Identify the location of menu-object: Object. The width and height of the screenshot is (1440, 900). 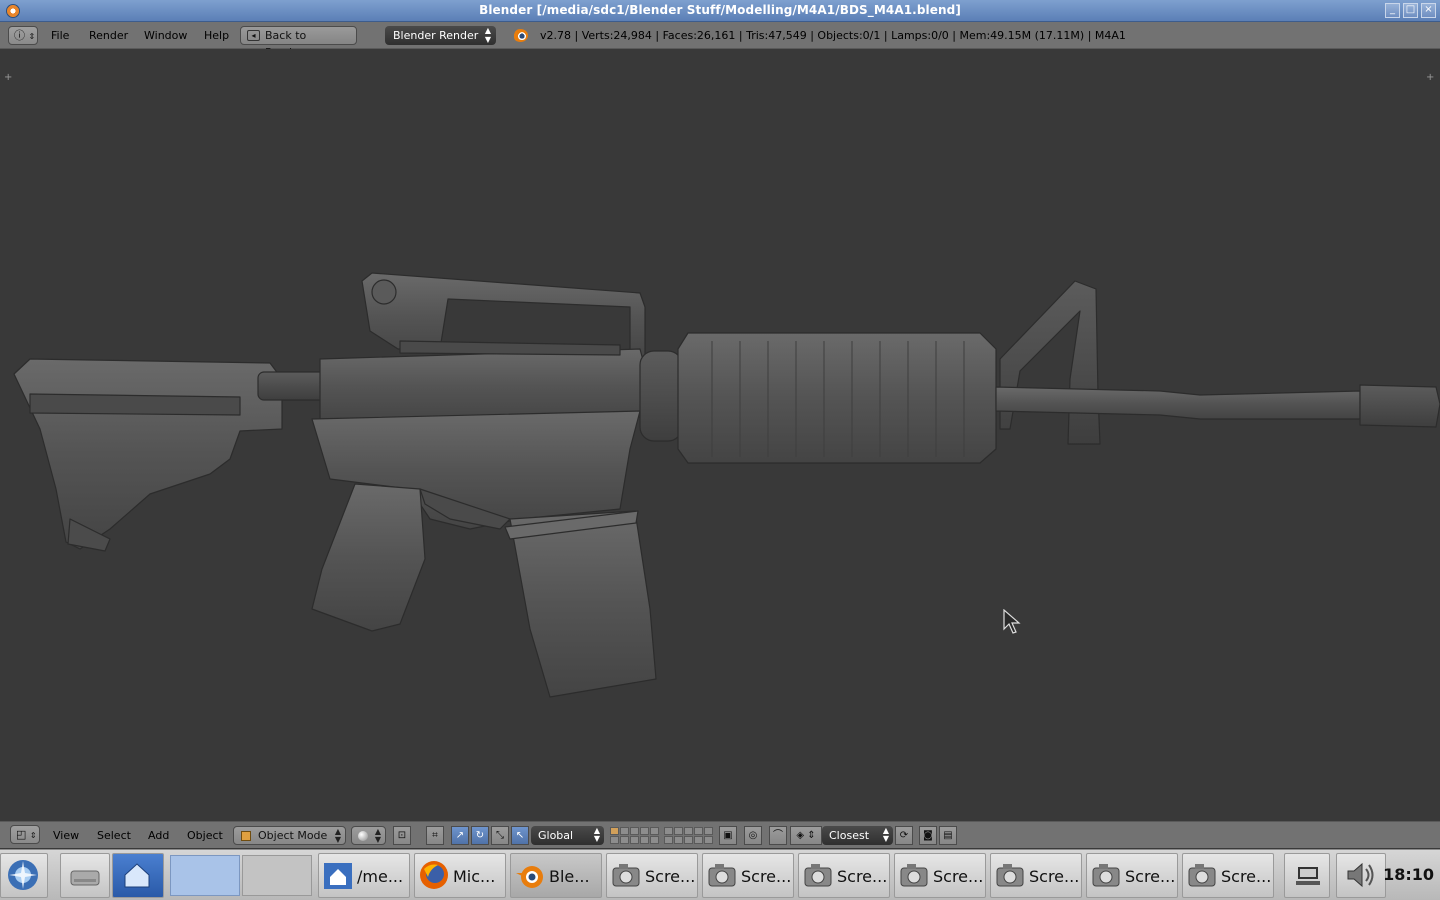
(205, 835).